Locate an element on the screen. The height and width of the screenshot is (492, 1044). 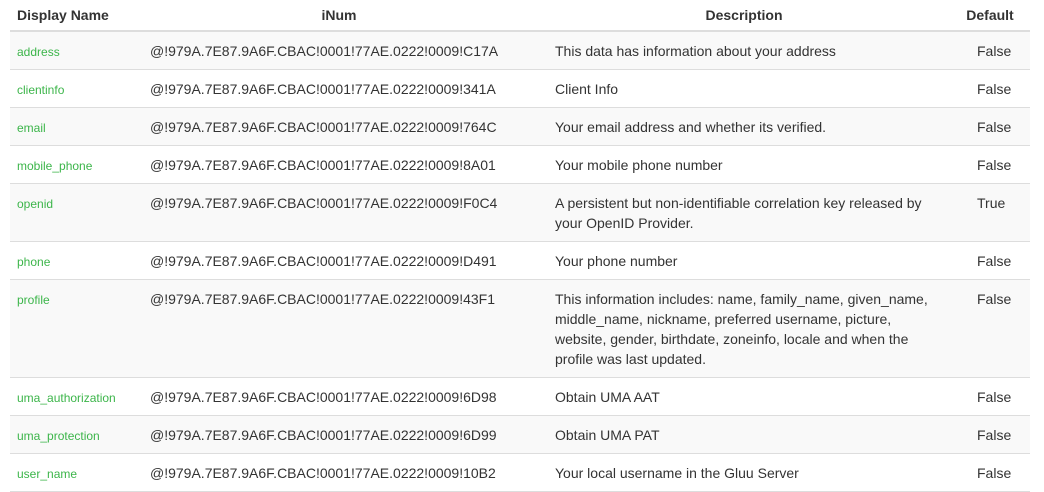
cell-display-name: mobile_phone is located at coordinates (75, 164).